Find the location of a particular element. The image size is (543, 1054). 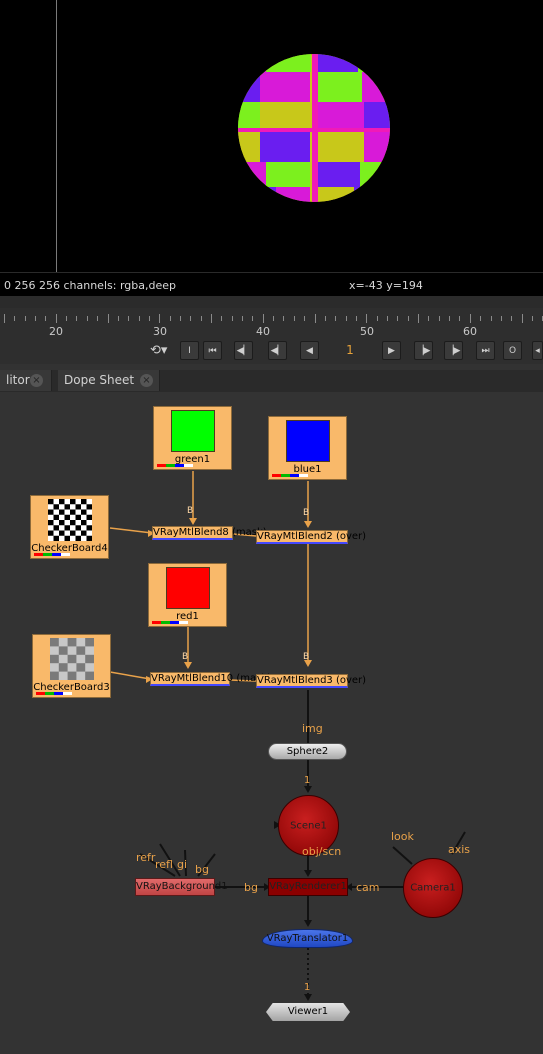

current-frame: 1 is located at coordinates (350, 350).